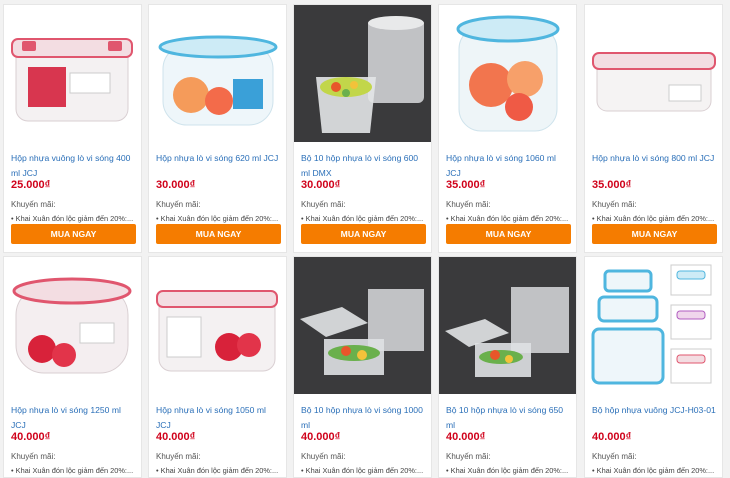 The image size is (730, 478). I want to click on product-title: Hộp nhựa lò vi sóng 620 ml JCJ, so click(218, 158).